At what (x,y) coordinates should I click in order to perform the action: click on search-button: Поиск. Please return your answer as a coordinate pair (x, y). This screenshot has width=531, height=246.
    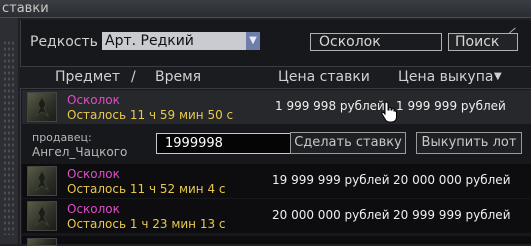
    Looking at the image, I should click on (483, 42).